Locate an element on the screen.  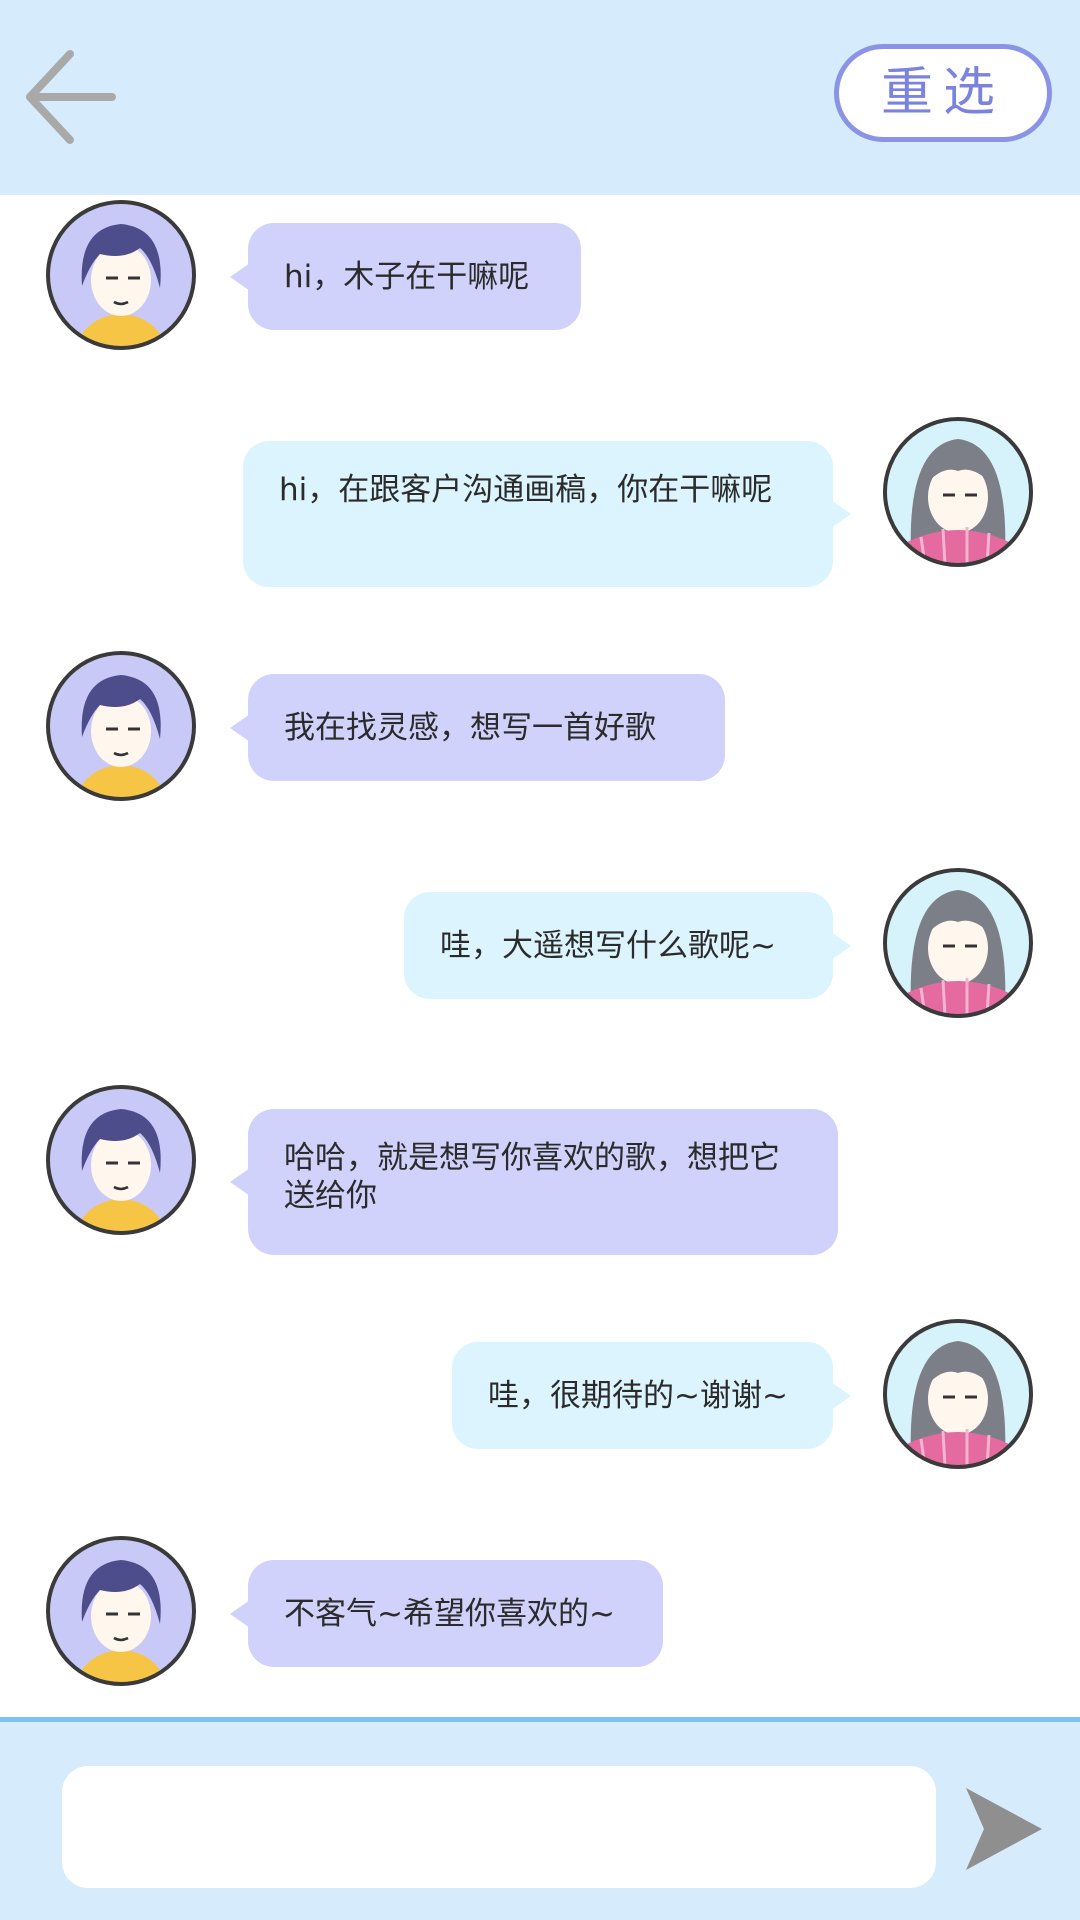
arrow-left-icon is located at coordinates (71, 97).